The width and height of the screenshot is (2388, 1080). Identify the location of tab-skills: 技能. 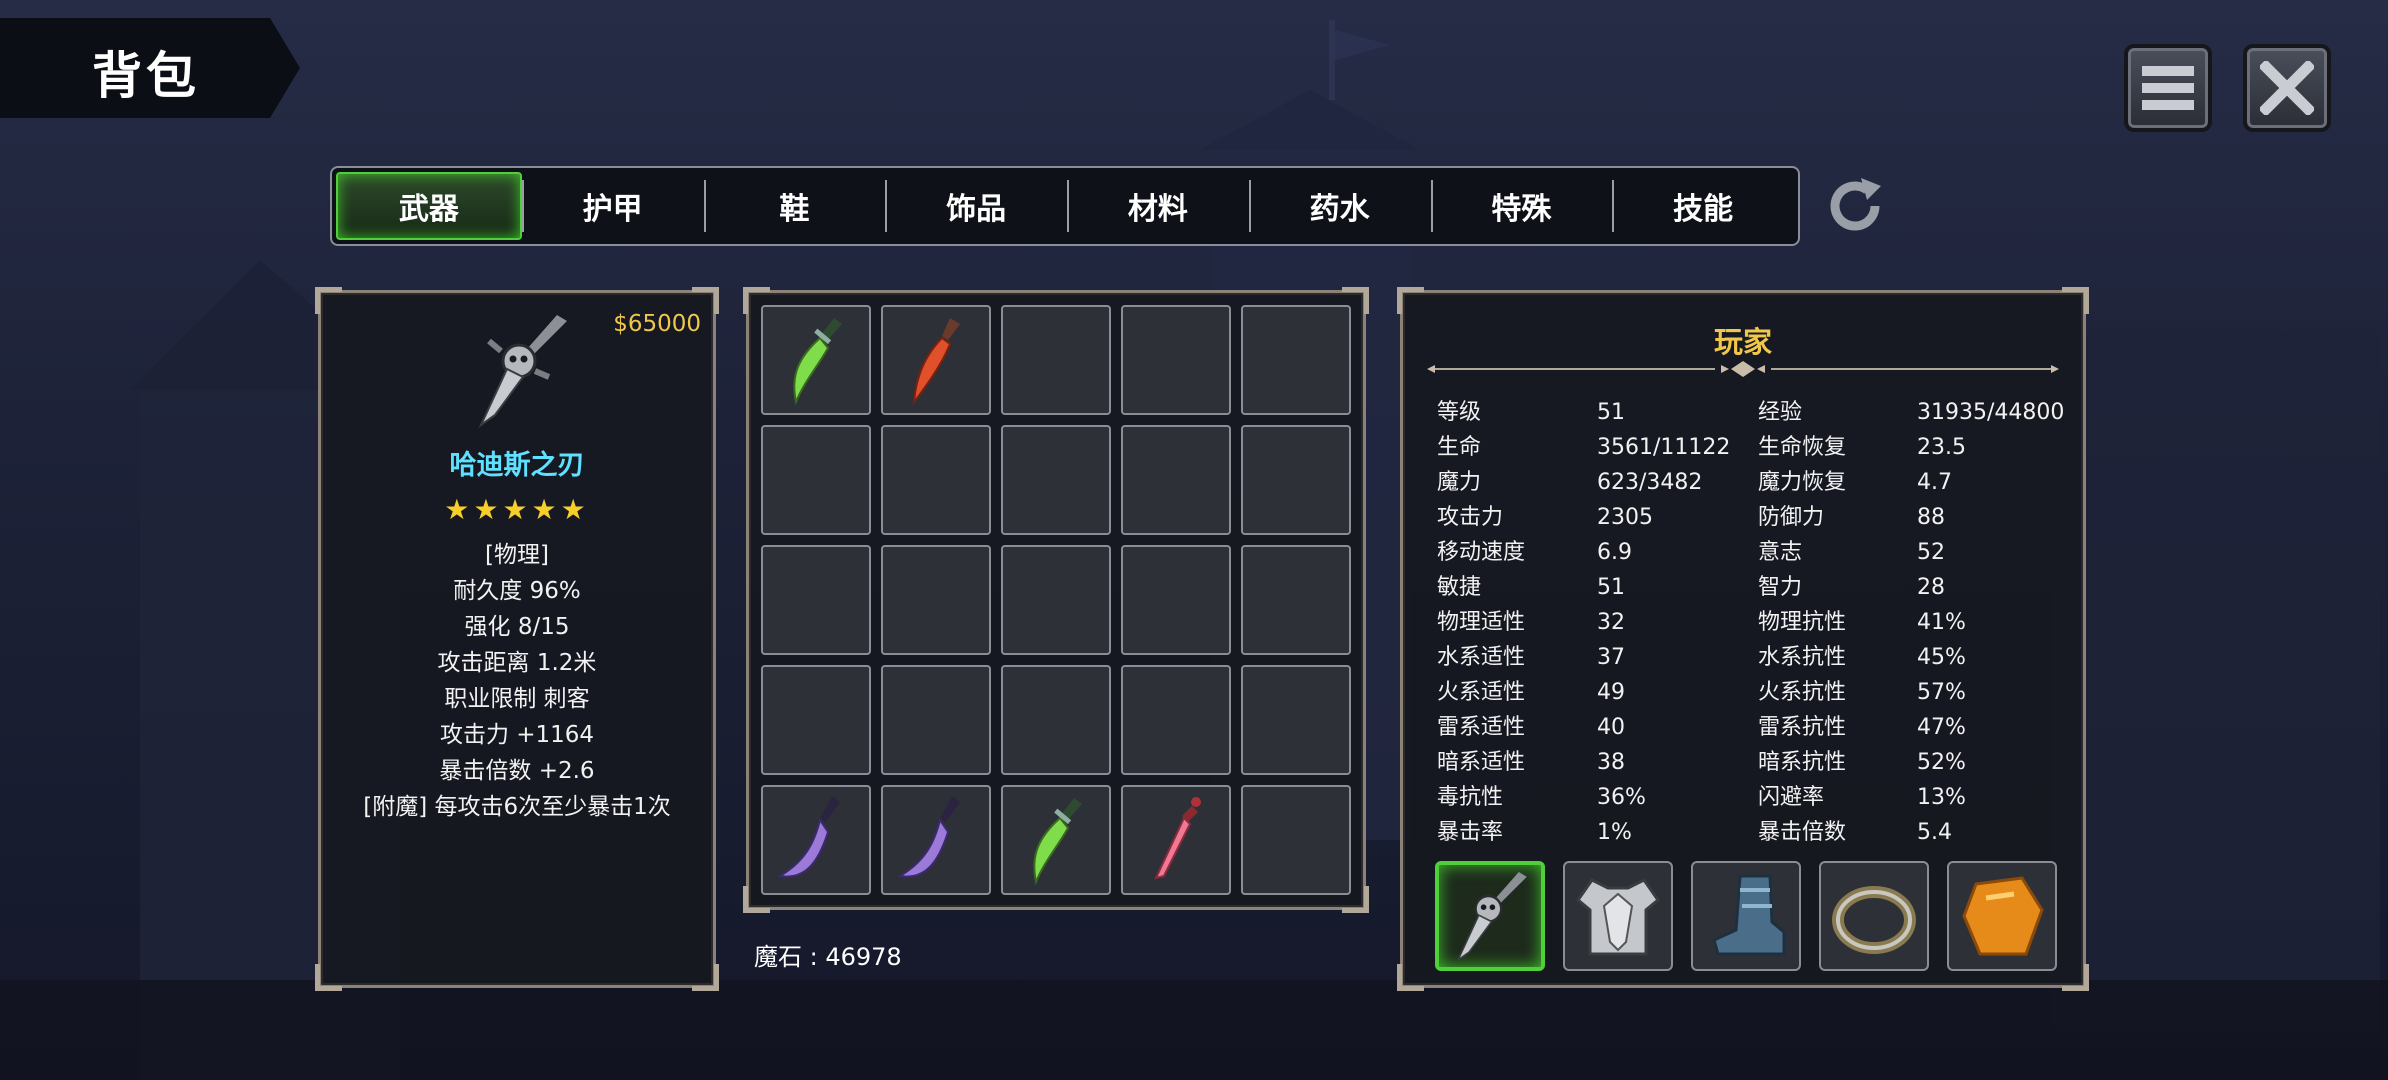
(1703, 206).